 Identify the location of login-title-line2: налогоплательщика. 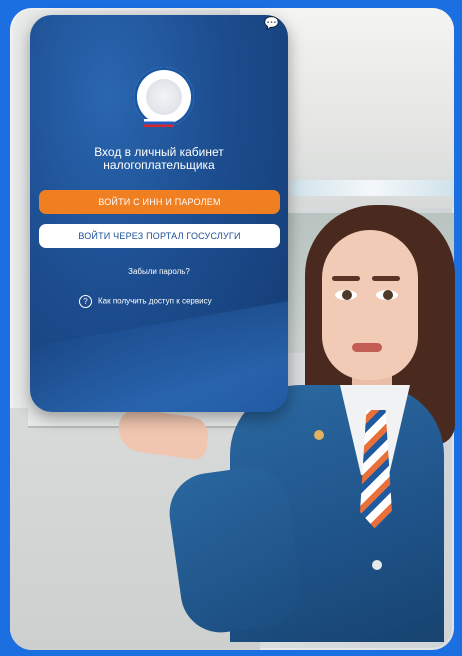
(159, 165).